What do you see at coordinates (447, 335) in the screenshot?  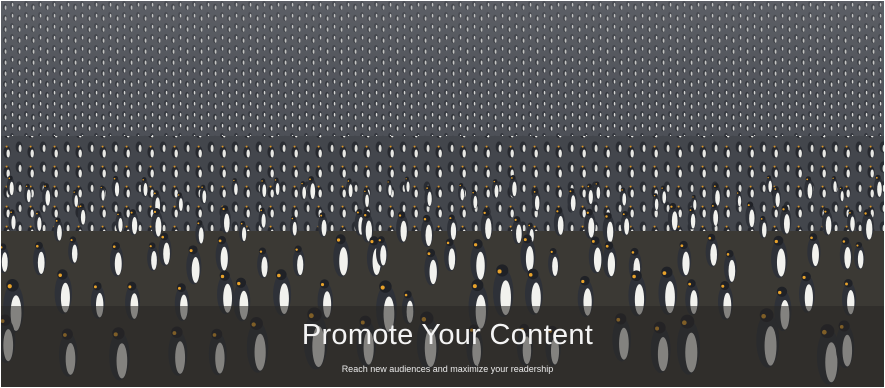 I see `banner-title: Promote Your Content` at bounding box center [447, 335].